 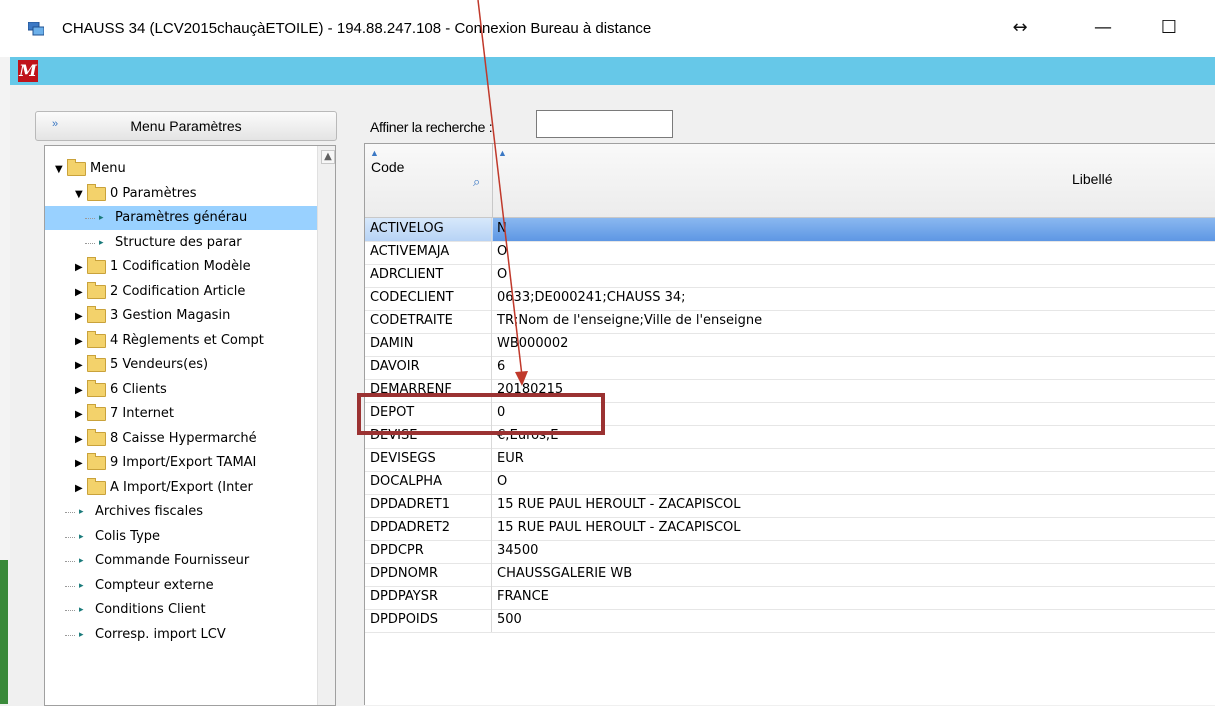 I want to click on table-row: CODECLIENT 0633;DE000241;CHAUSS 34;, so click(x=790, y=299).